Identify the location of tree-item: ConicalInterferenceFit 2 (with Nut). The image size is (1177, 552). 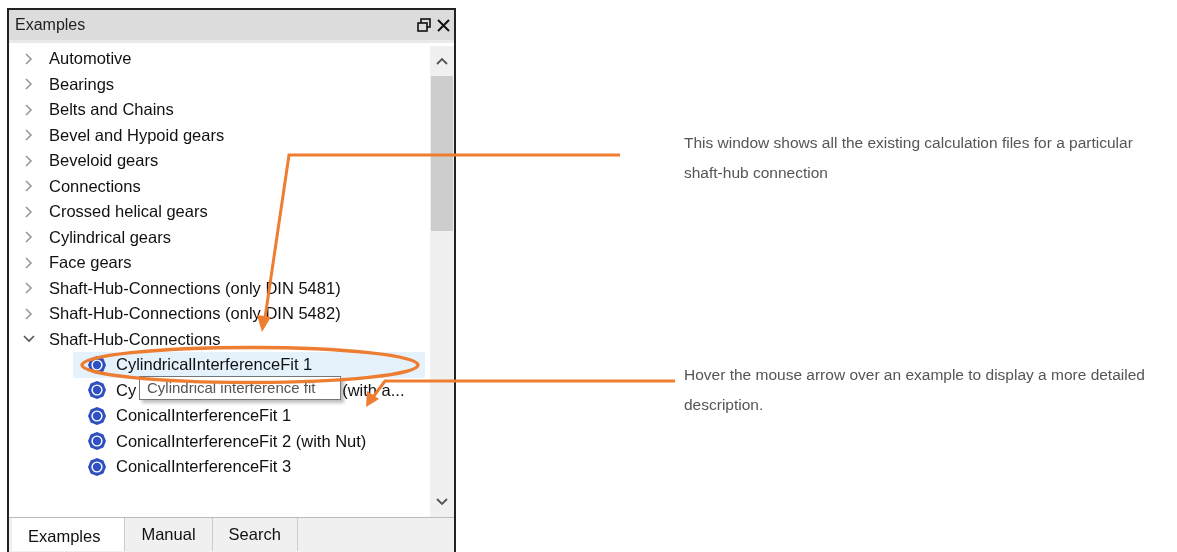
(249, 441).